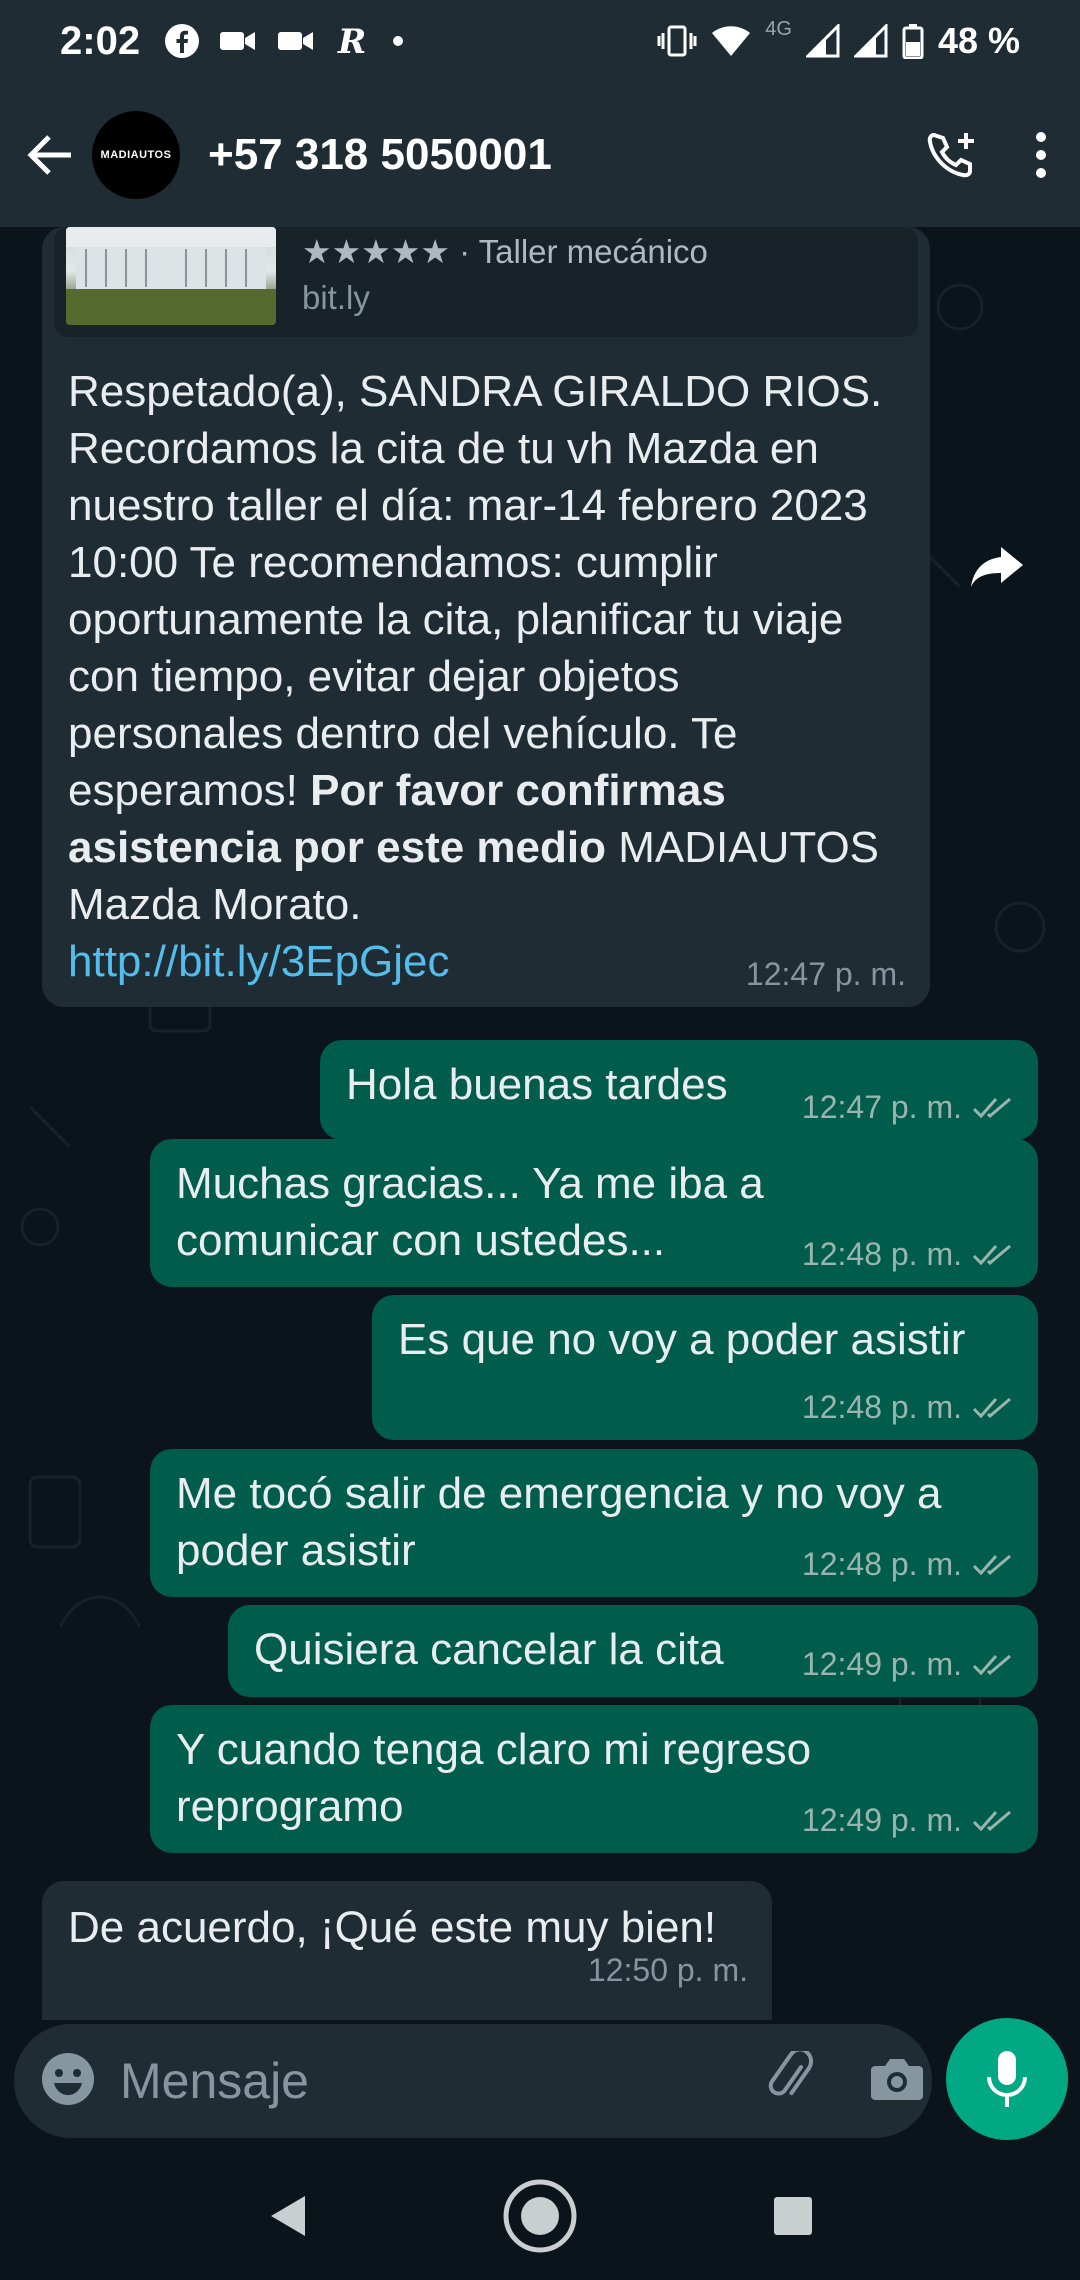  I want to click on nav-home-button, so click(540, 2216).